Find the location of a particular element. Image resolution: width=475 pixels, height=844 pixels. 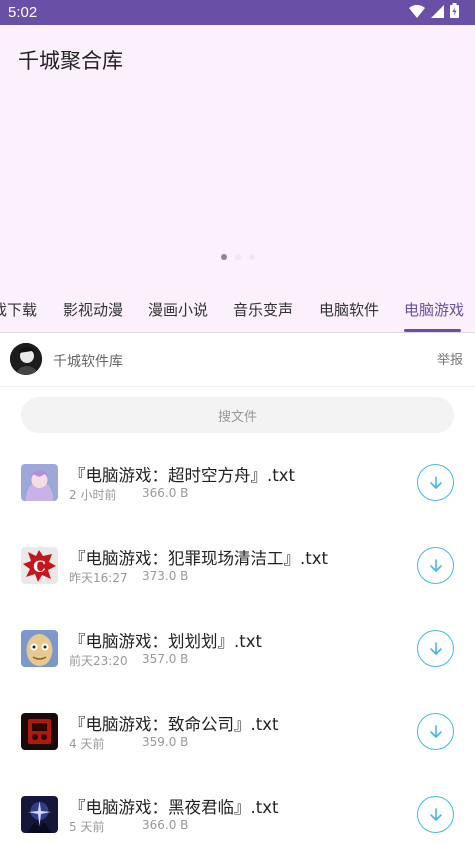

crime-scene-cleaner-game-icon: C is located at coordinates (39, 565).